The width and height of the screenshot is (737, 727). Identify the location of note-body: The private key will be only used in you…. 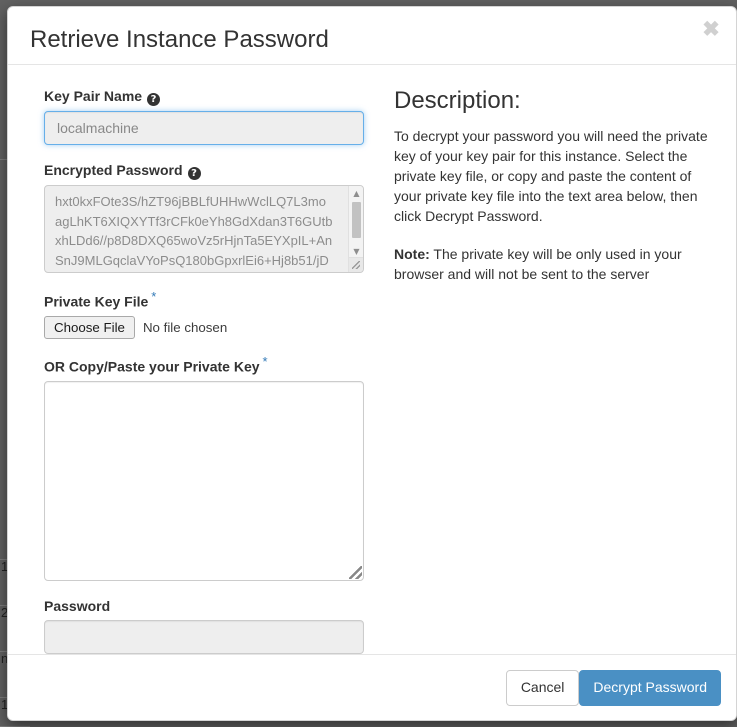
(538, 263).